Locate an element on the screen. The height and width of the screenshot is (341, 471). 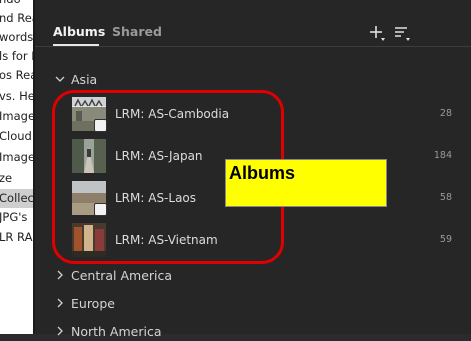
section-label: Central America is located at coordinates (122, 275).